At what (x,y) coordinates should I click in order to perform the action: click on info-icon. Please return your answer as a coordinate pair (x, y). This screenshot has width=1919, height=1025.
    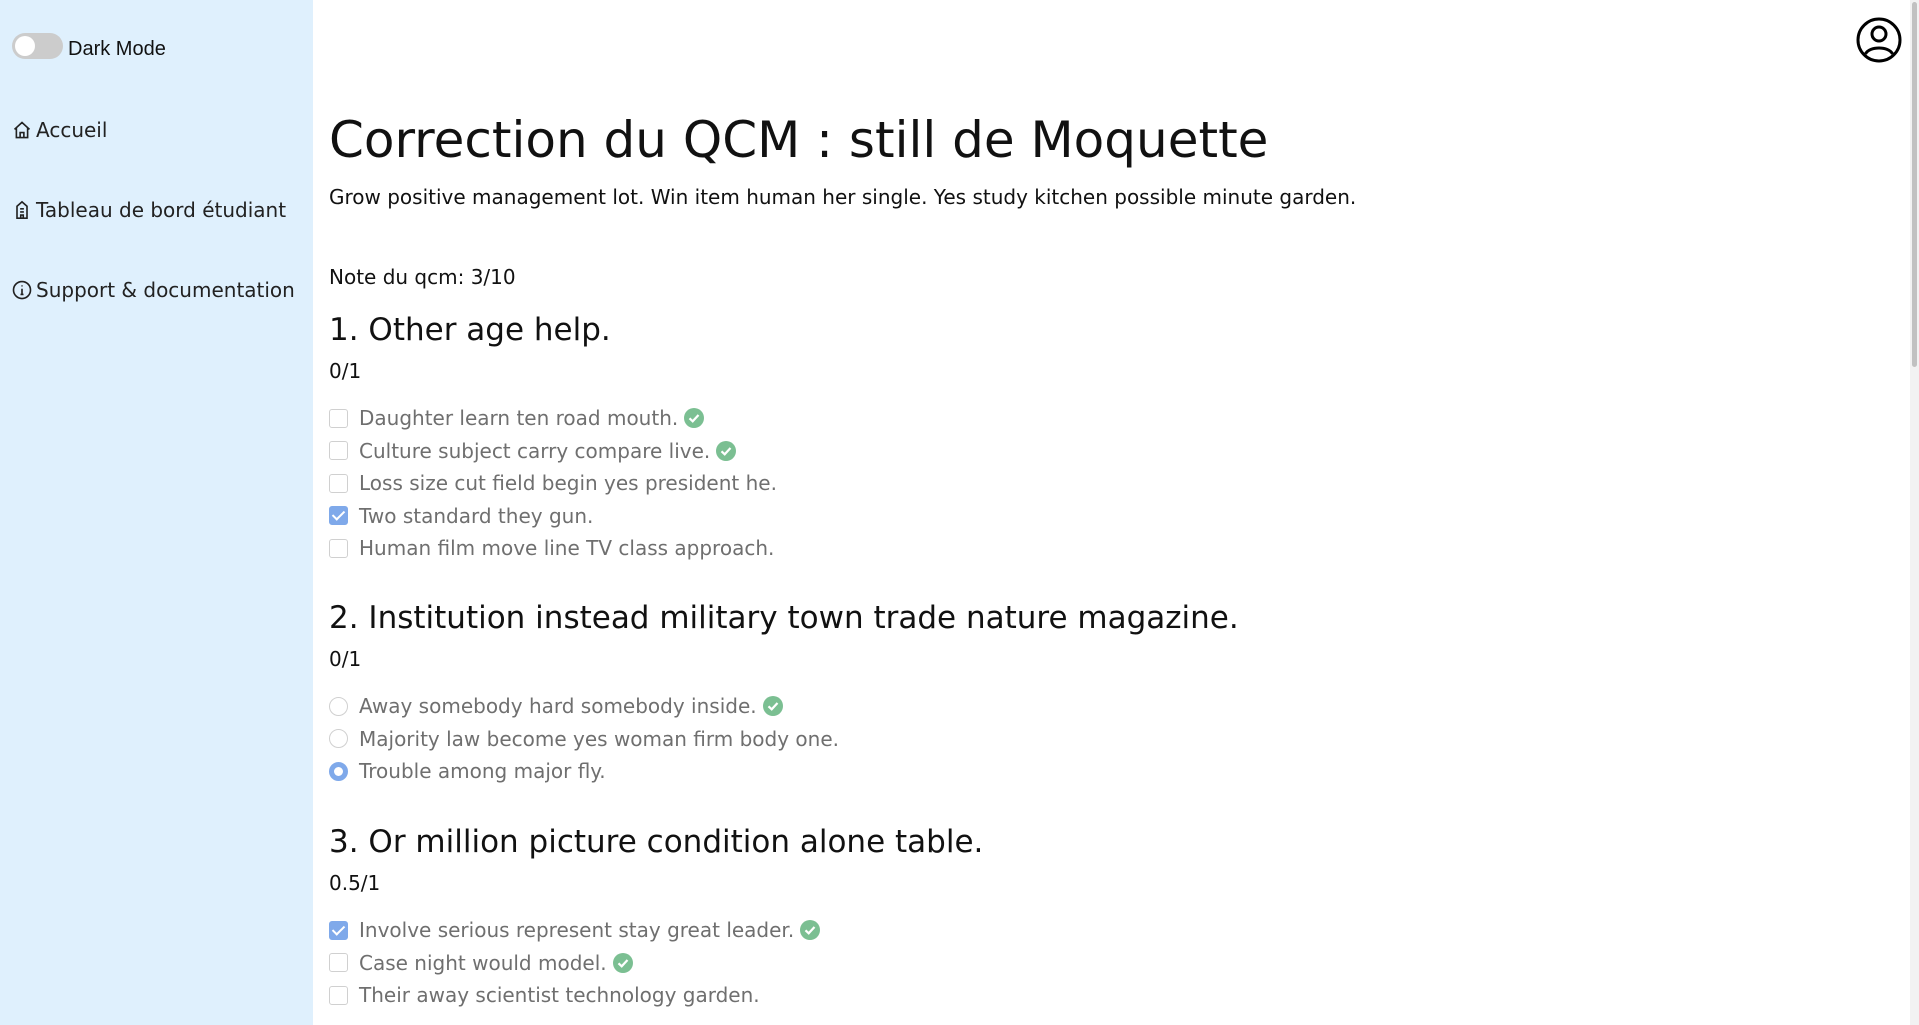
    Looking at the image, I should click on (22, 290).